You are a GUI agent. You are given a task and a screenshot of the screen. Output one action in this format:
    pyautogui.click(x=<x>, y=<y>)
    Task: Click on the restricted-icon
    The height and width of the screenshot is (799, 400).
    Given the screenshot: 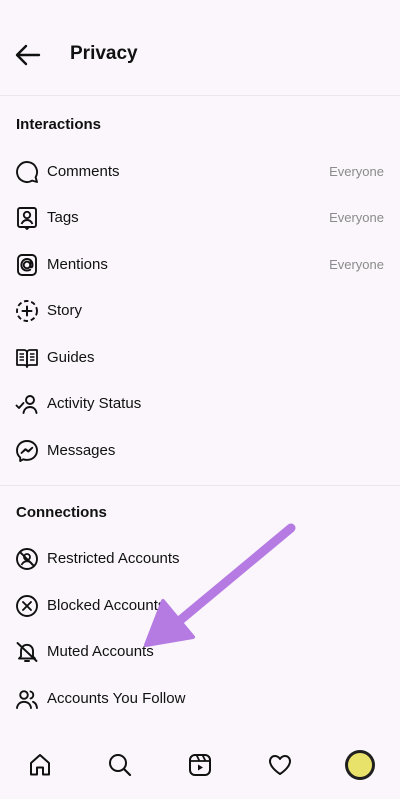 What is the action you would take?
    pyautogui.click(x=27, y=559)
    